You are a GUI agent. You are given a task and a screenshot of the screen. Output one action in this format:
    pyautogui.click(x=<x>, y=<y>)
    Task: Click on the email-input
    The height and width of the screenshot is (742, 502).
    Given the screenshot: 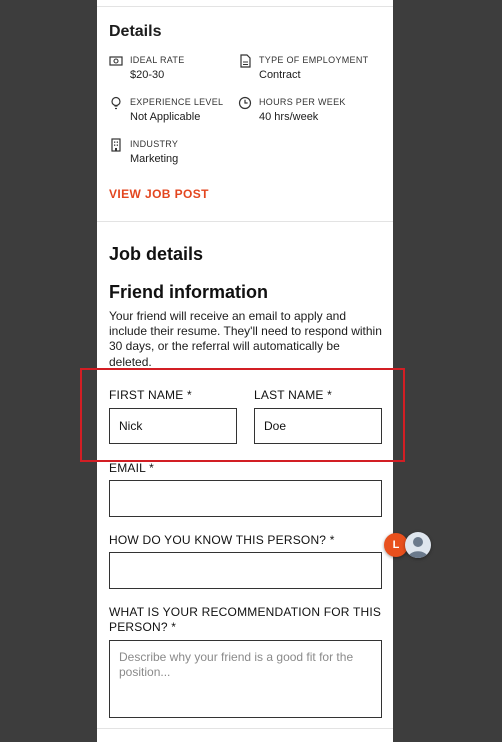 What is the action you would take?
    pyautogui.click(x=245, y=498)
    